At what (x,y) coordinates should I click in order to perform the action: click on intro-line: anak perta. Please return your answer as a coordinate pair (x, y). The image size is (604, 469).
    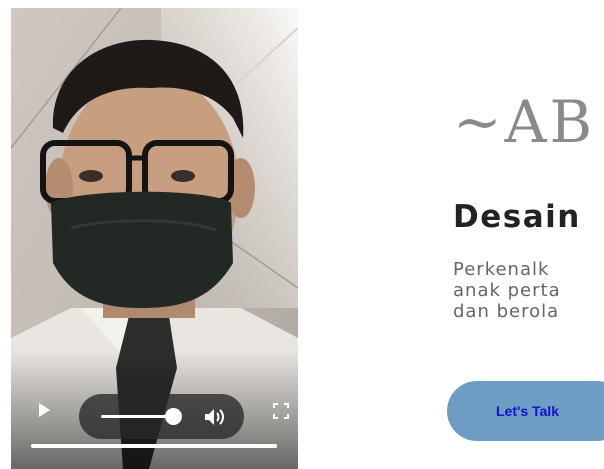
    Looking at the image, I should click on (507, 290).